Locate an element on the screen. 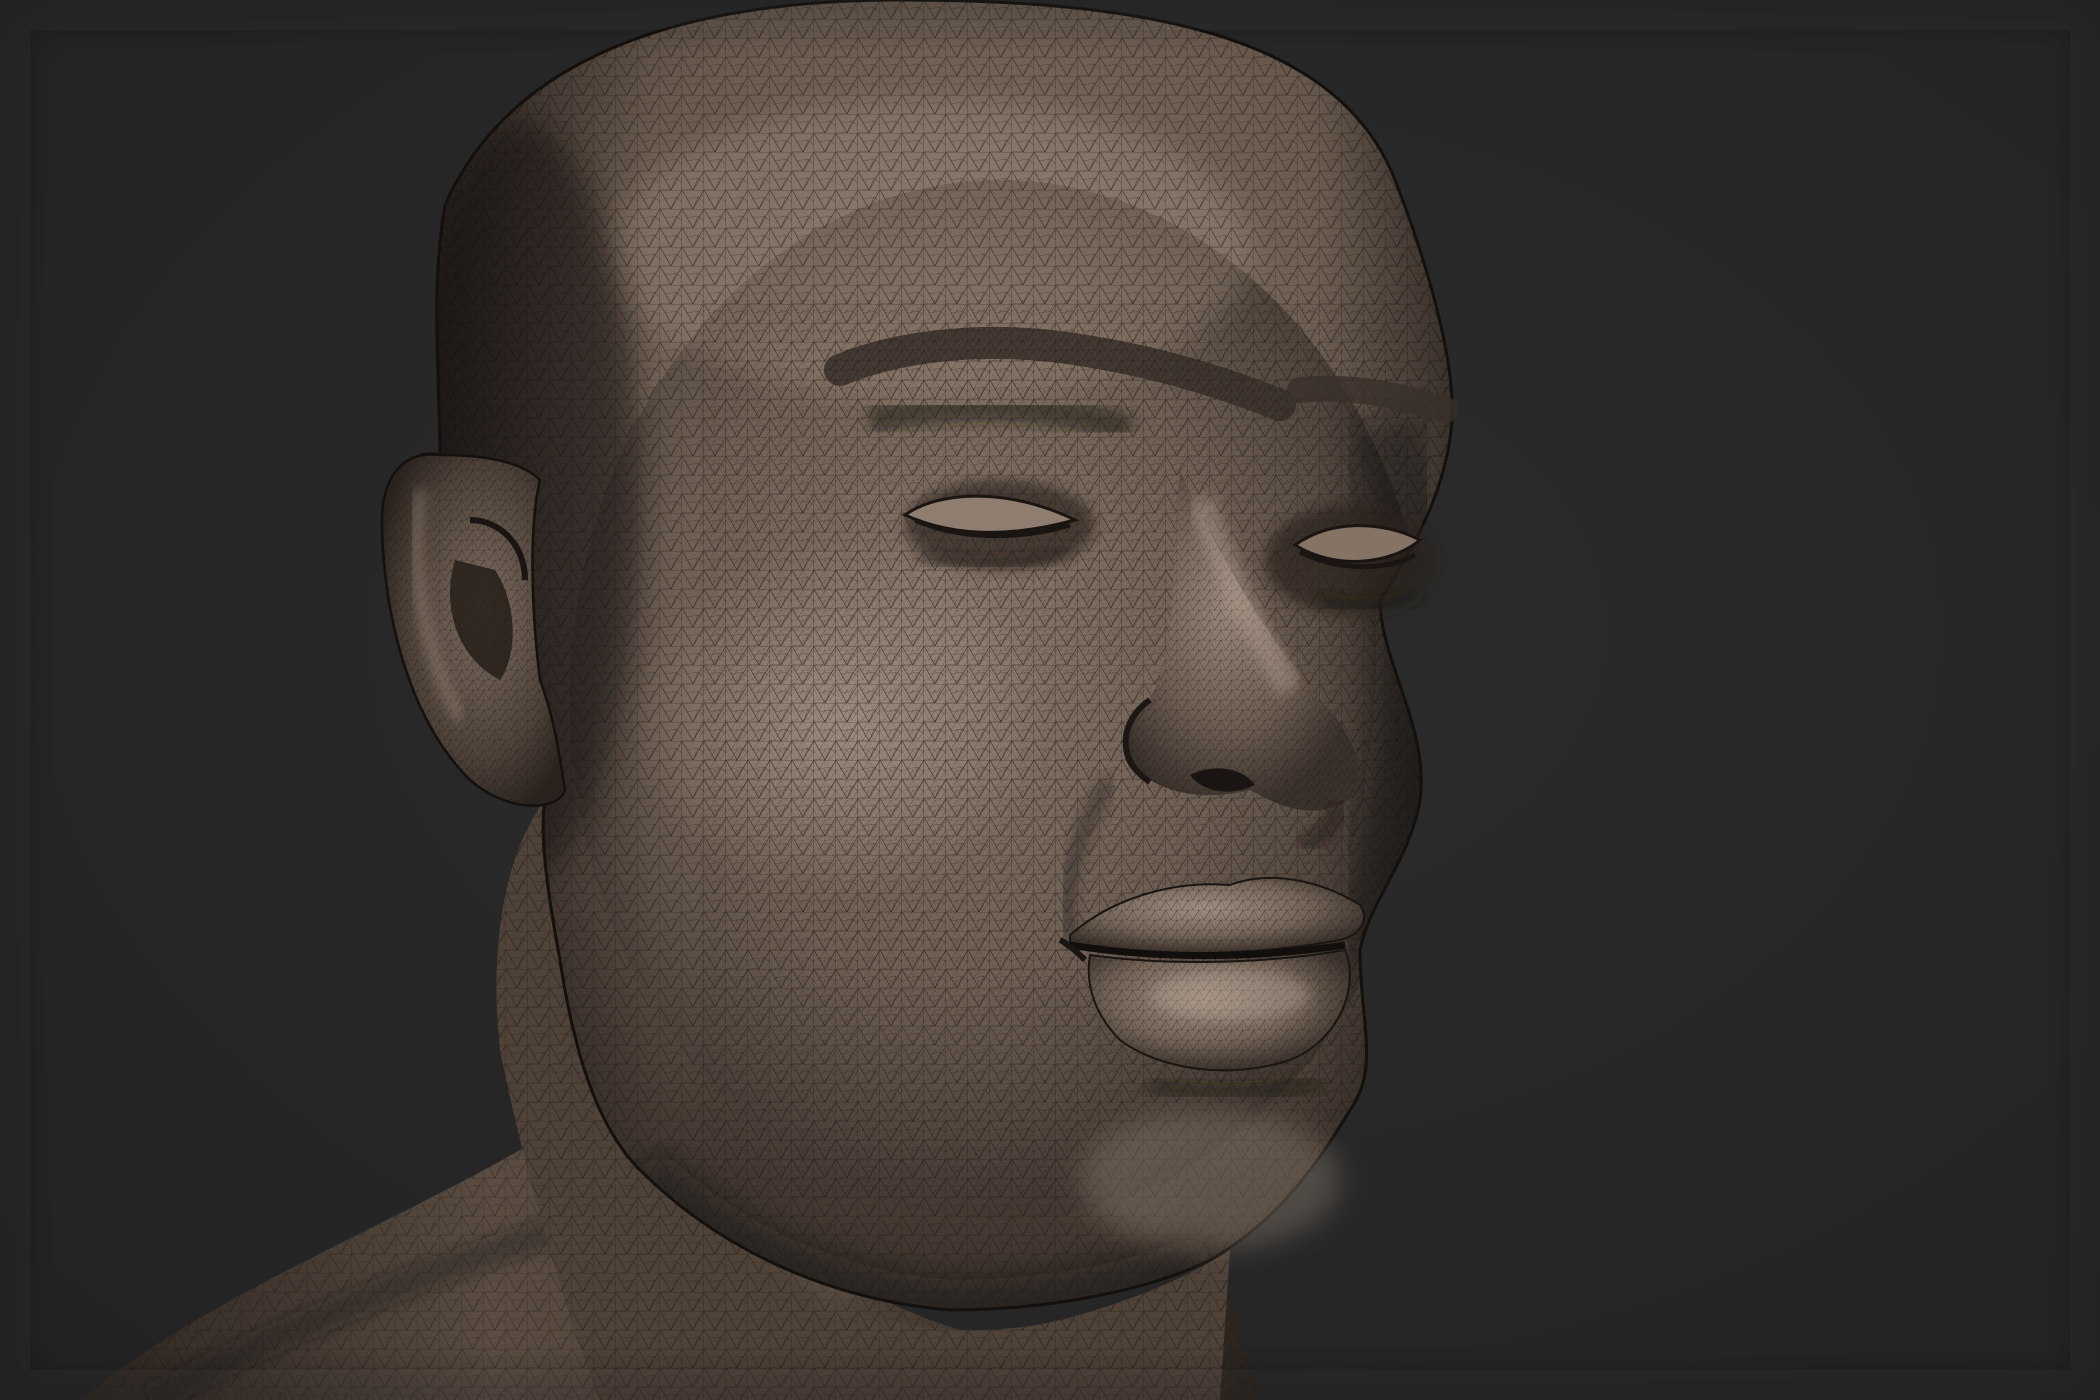 The width and height of the screenshot is (2100, 1400). eye-right is located at coordinates (1350, 560).